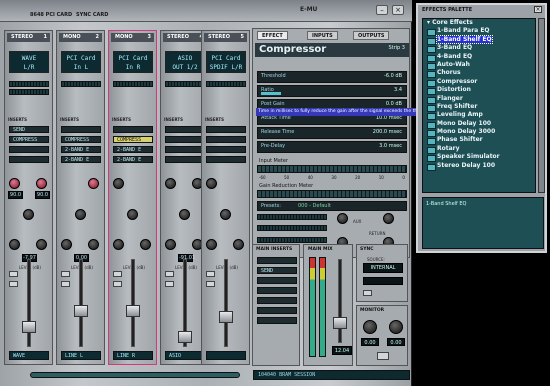 The width and height of the screenshot is (550, 386). Describe the element at coordinates (340, 323) in the screenshot. I see `main-fader` at that location.